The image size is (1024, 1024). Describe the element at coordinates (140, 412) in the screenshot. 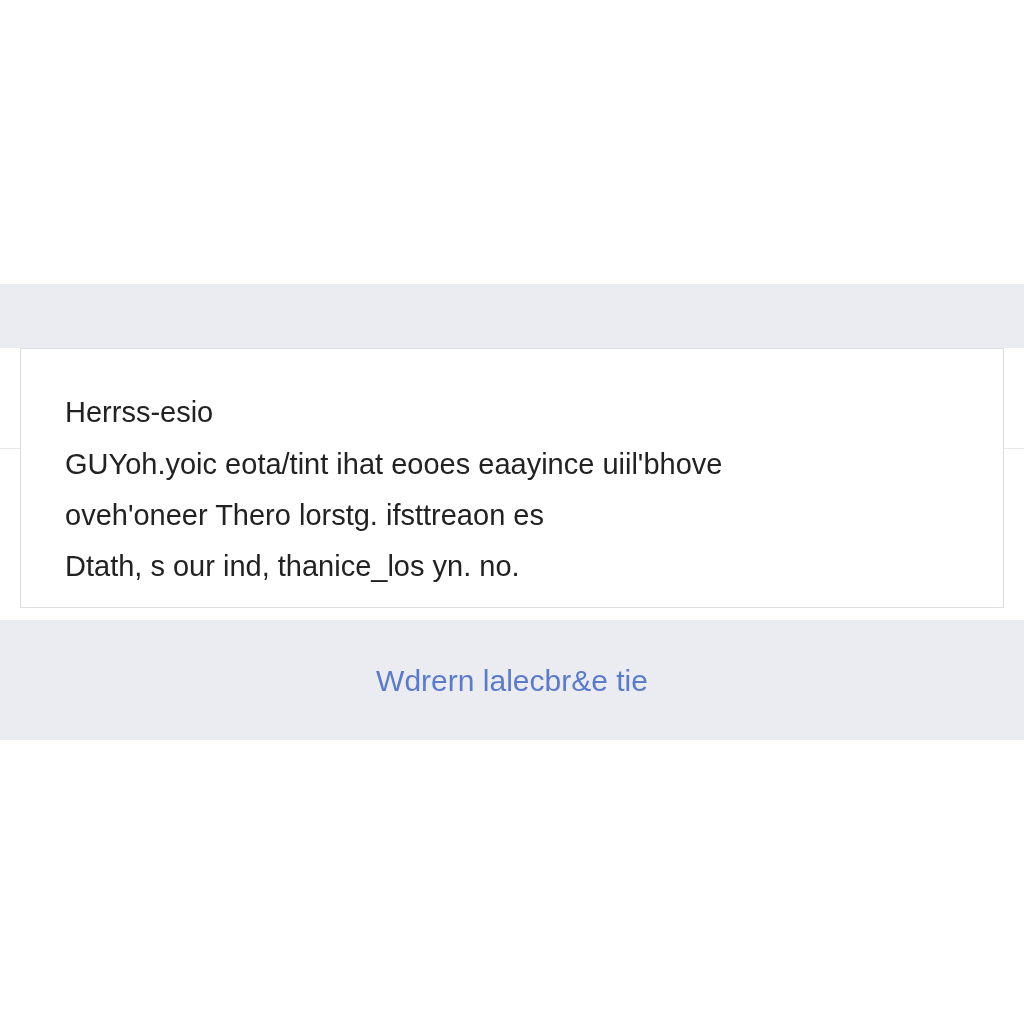

I see `card-title: Herrss-esio` at that location.